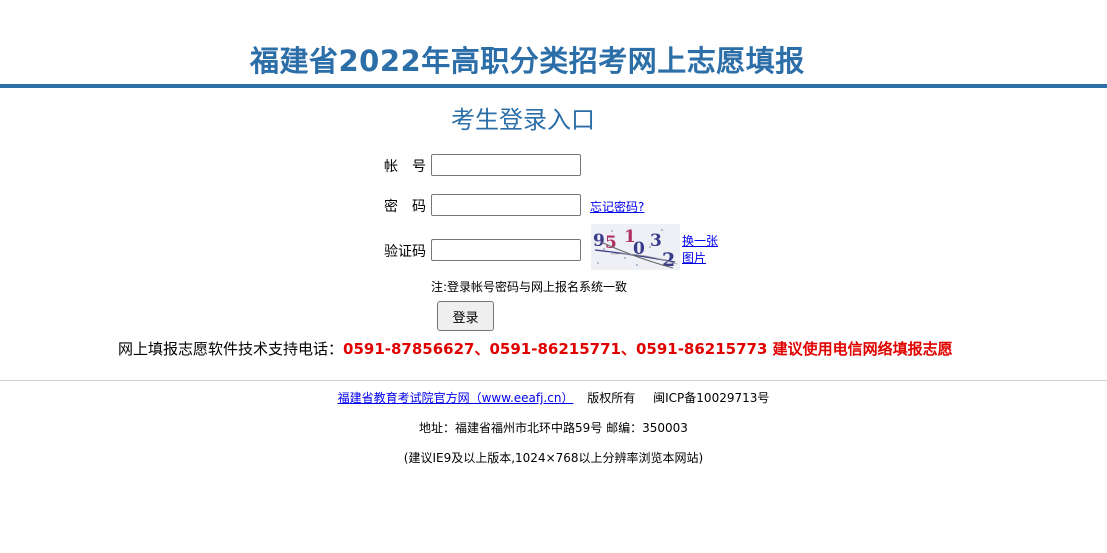 The height and width of the screenshot is (553, 1107). Describe the element at coordinates (405, 167) in the screenshot. I see `account-label: 帐 号` at that location.